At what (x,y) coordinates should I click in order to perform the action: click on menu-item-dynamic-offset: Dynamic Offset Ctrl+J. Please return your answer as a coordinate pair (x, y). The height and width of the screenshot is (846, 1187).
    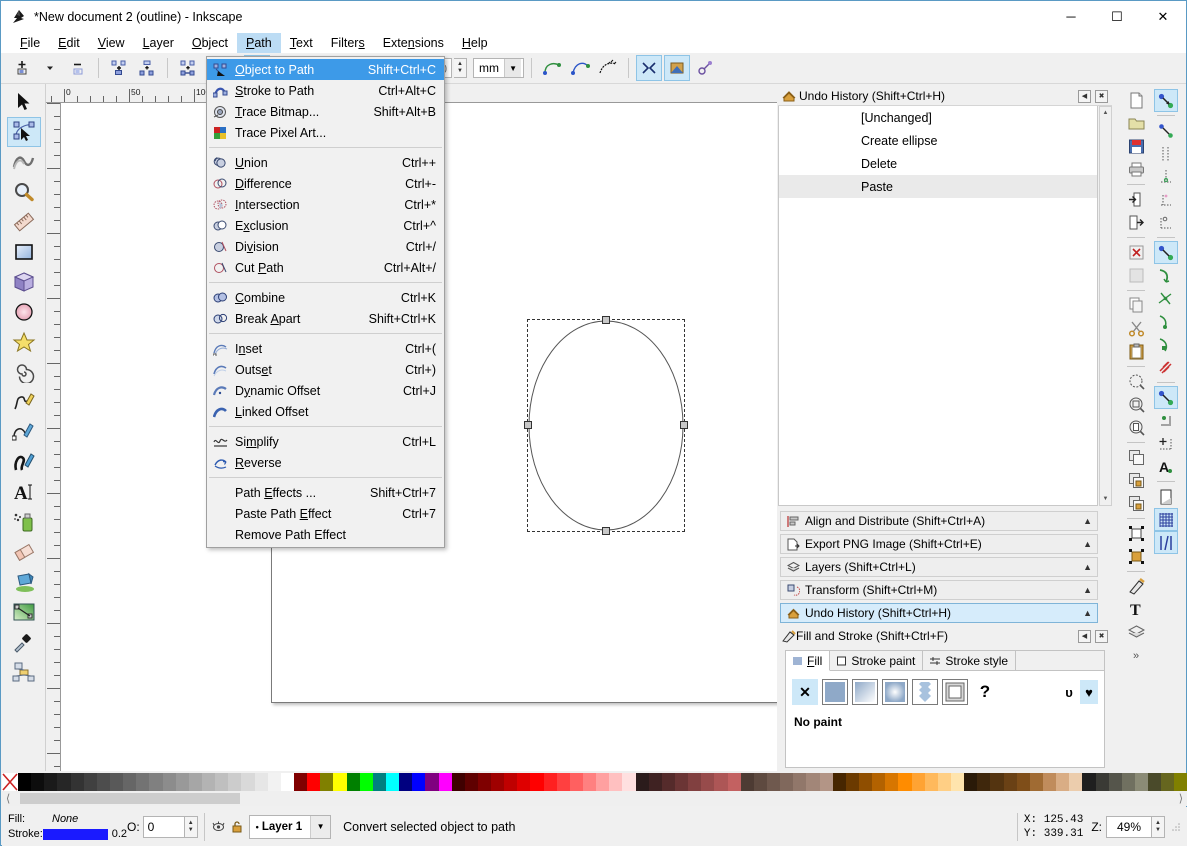
    Looking at the image, I should click on (325, 390).